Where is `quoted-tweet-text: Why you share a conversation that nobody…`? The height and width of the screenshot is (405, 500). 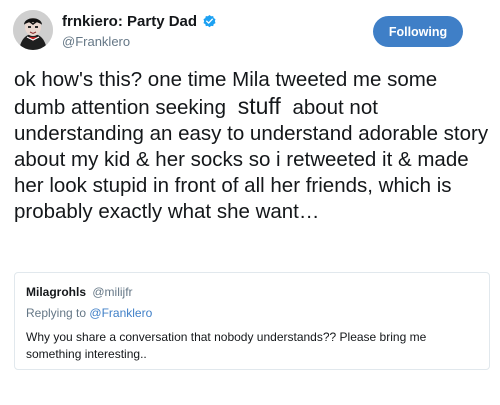 quoted-tweet-text: Why you share a conversation that nobody… is located at coordinates (226, 345).